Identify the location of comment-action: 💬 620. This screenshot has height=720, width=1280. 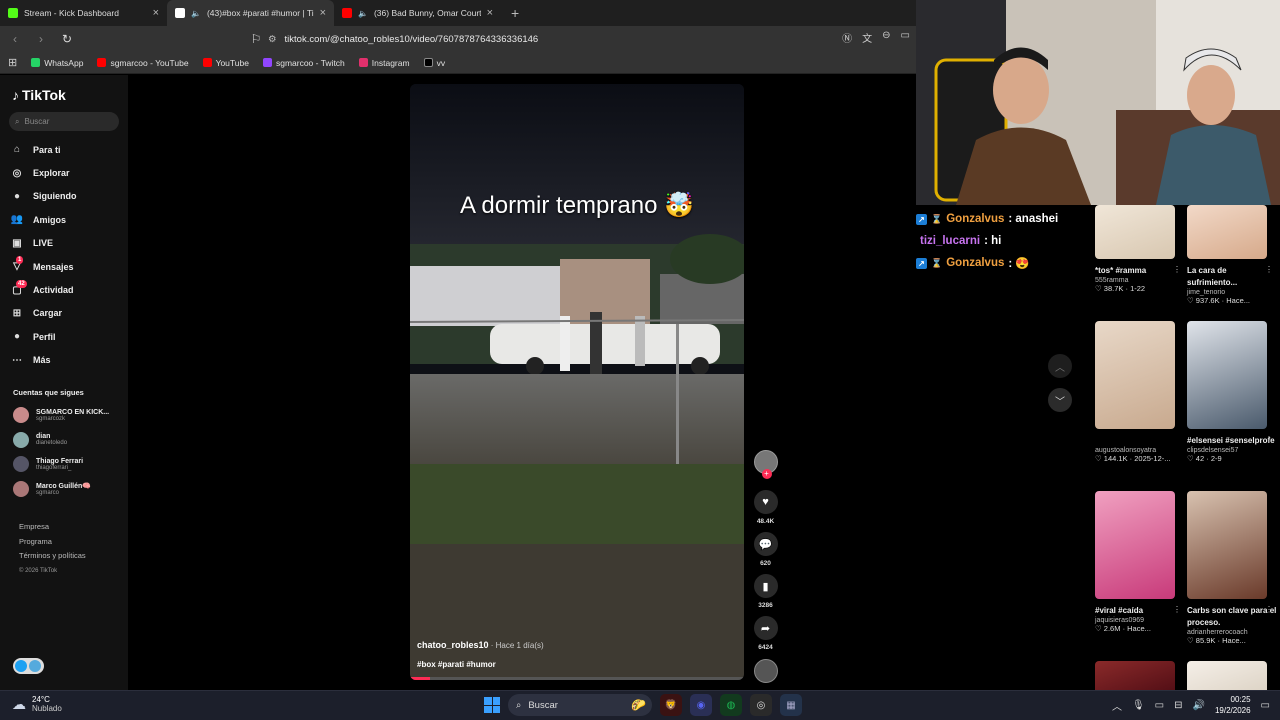
(765, 551).